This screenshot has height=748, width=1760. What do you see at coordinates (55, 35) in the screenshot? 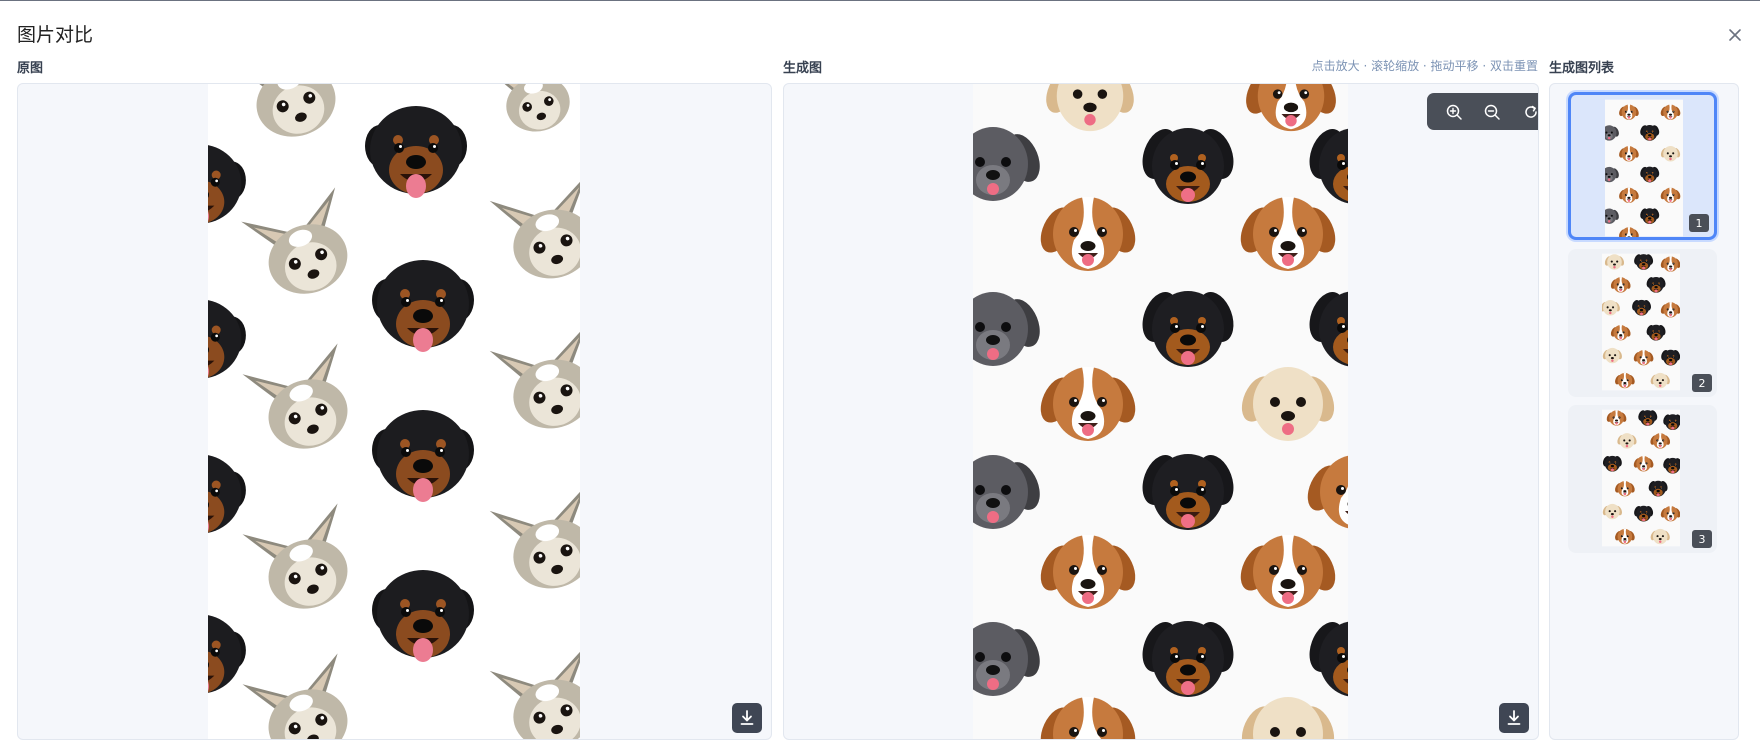
I see `dialog-title: 图片对比` at bounding box center [55, 35].